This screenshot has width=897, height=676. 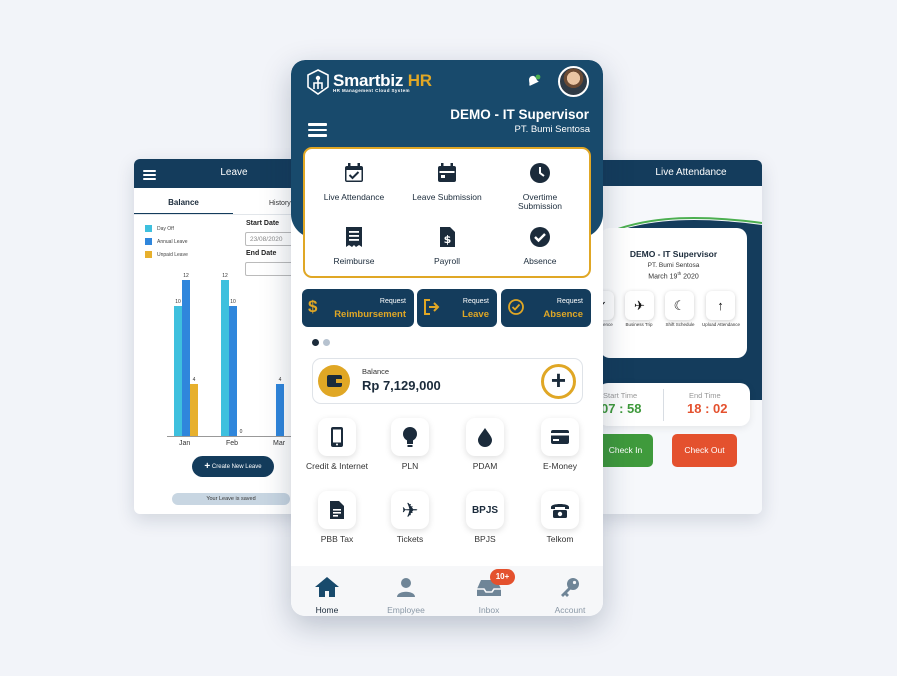 I want to click on legend-label: Unpaid Leave, so click(x=172, y=254).